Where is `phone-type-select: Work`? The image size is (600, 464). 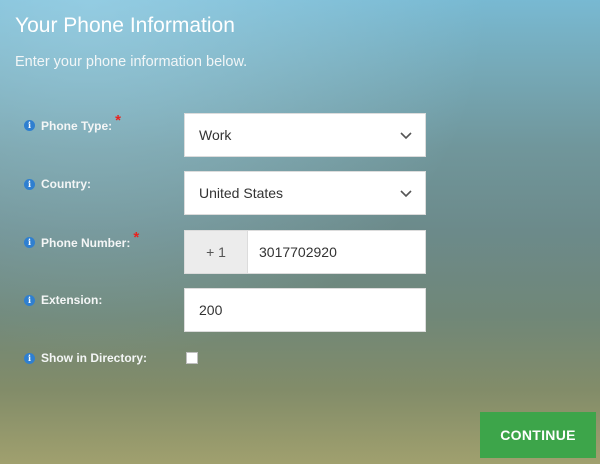
phone-type-select: Work is located at coordinates (305, 135).